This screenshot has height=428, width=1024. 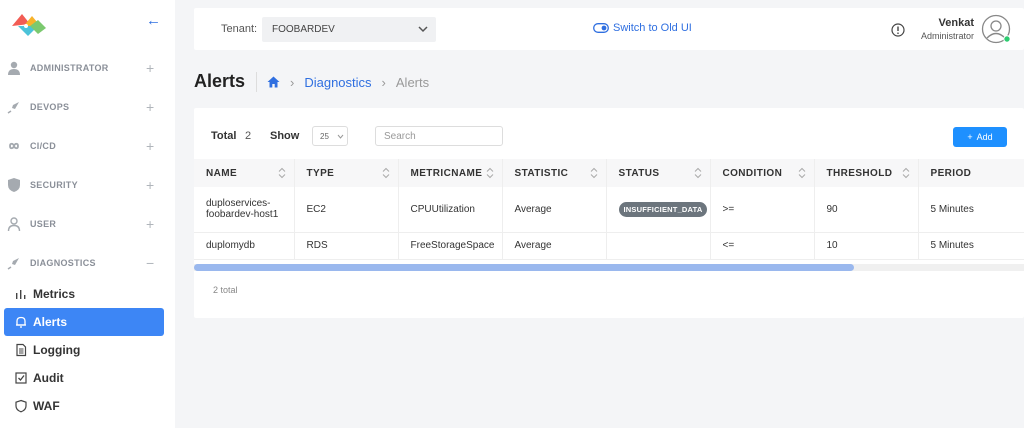 What do you see at coordinates (21, 350) in the screenshot?
I see `document-icon` at bounding box center [21, 350].